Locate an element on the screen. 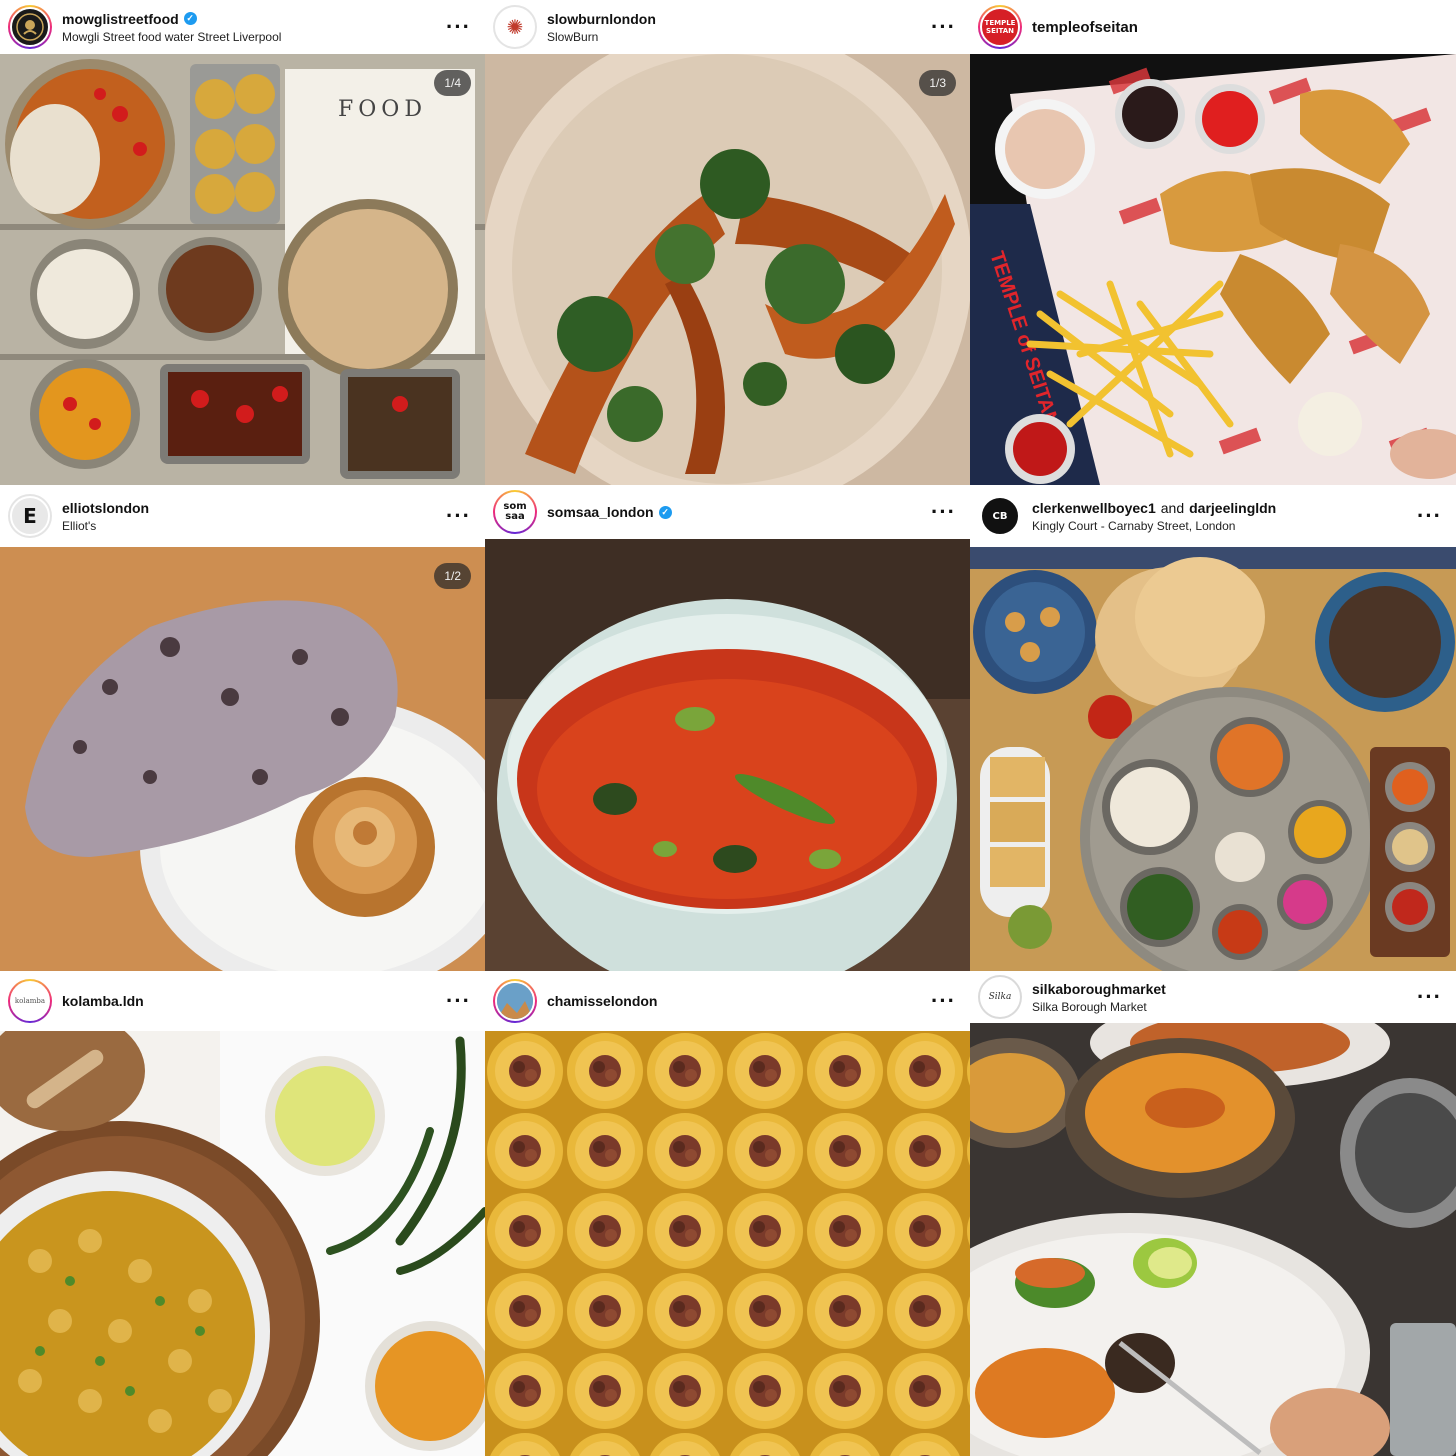 This screenshot has width=1456, height=1456. avatar: kolamba is located at coordinates (30, 1001).